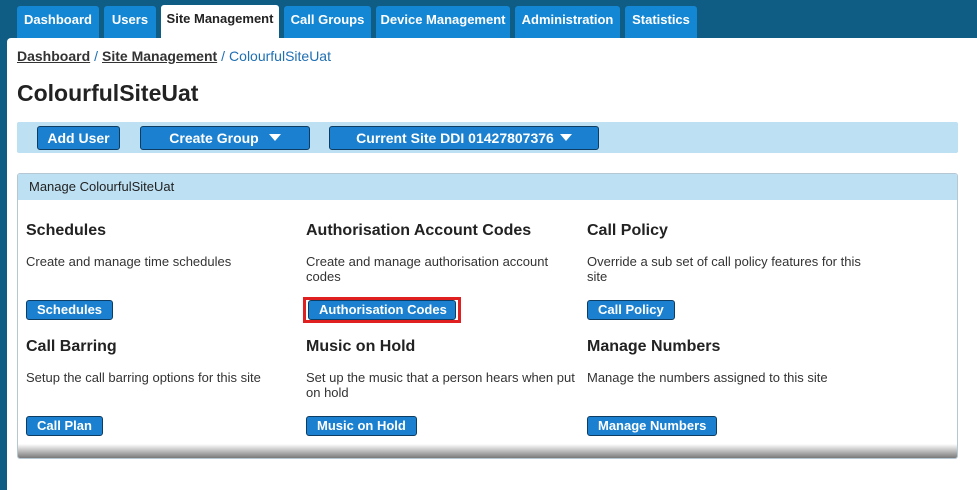 The width and height of the screenshot is (977, 490). I want to click on tab-call-groups: Call Groups, so click(327, 22).